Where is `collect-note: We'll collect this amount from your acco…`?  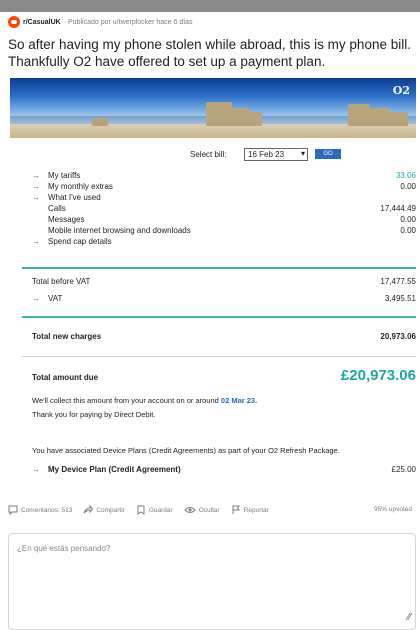 collect-note: We'll collect this amount from your acco… is located at coordinates (224, 400).